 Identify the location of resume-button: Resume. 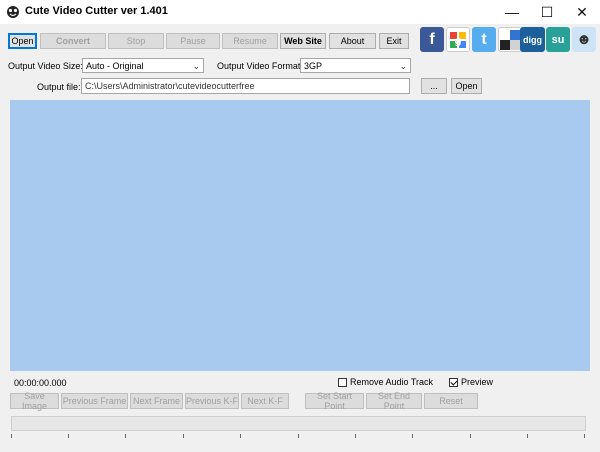
(250, 41).